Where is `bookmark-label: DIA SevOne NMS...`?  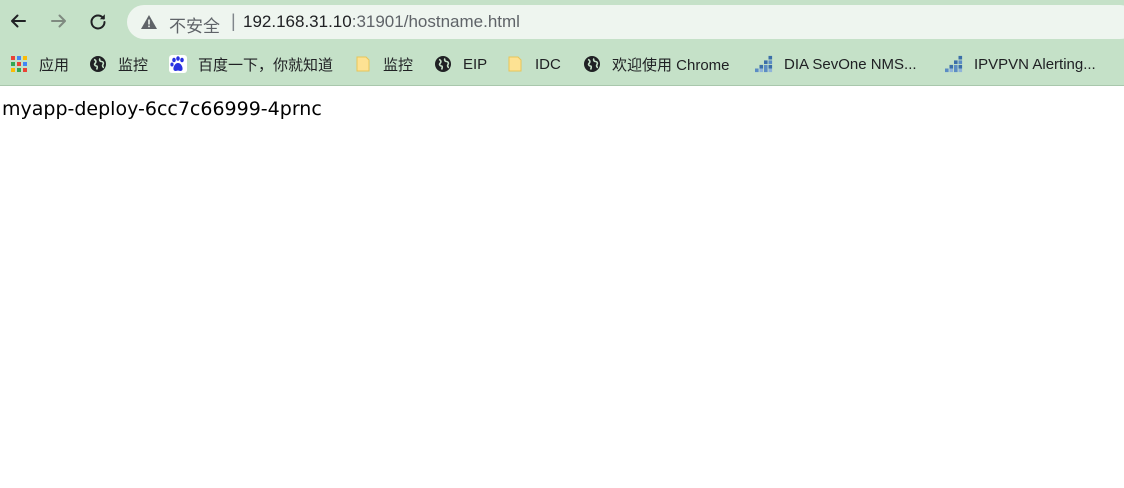
bookmark-label: DIA SevOne NMS... is located at coordinates (850, 64).